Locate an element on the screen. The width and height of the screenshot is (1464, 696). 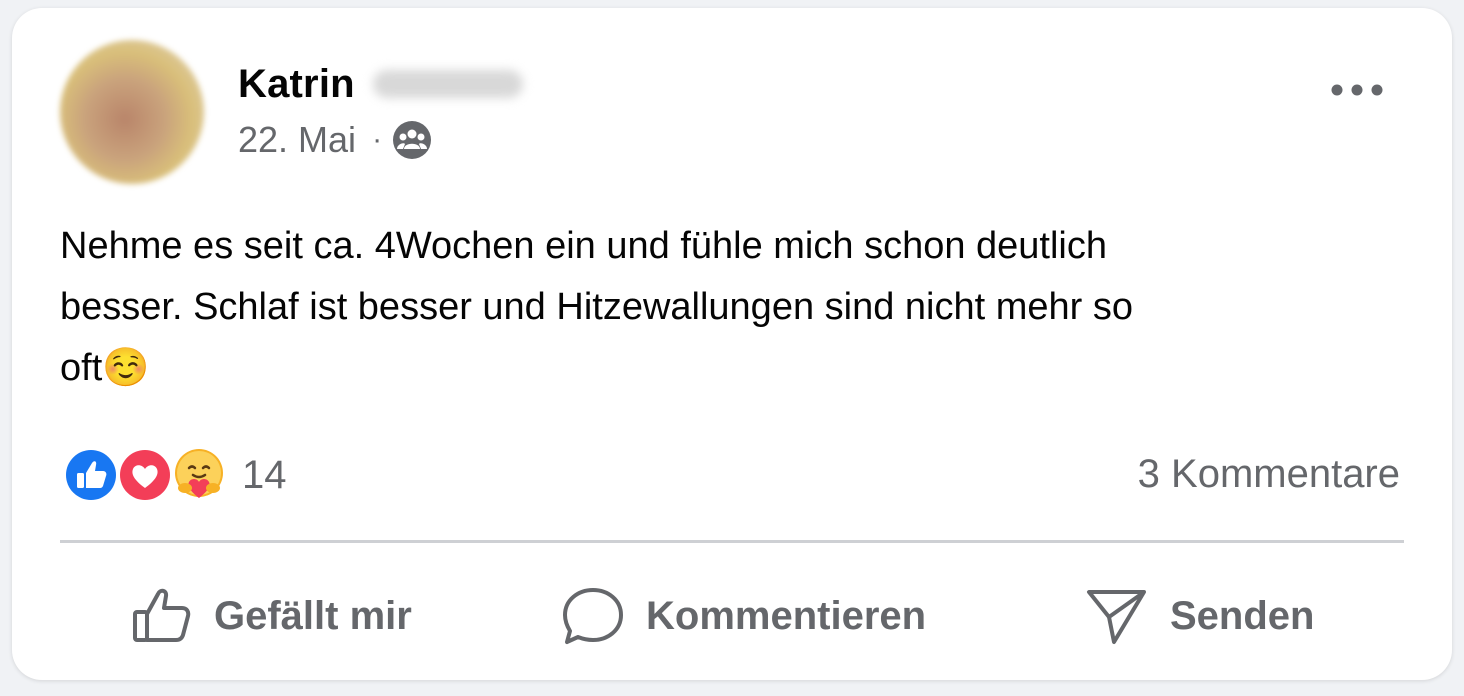
comments-count-link: 3 Kommentare is located at coordinates (1269, 474).